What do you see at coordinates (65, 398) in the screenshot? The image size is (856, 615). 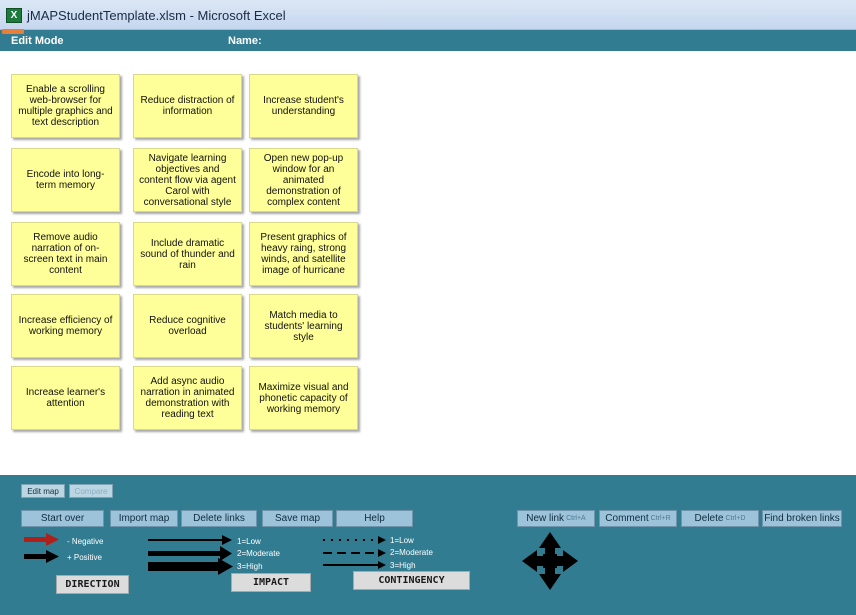 I see `sticky-note: Increase learner's attention` at bounding box center [65, 398].